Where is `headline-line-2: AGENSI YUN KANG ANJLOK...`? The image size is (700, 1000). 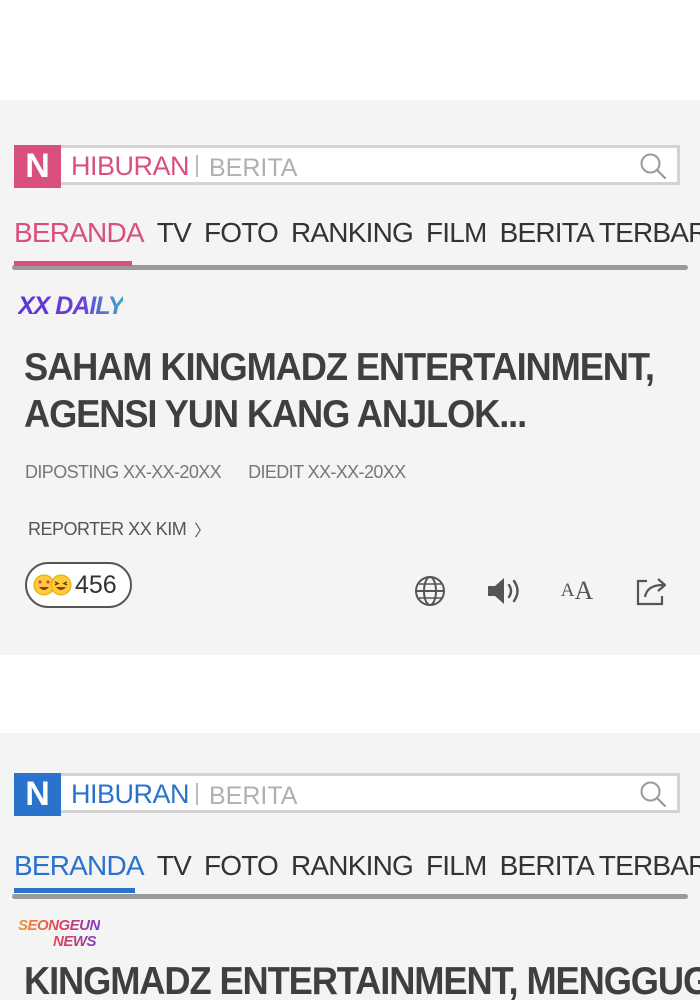 headline-line-2: AGENSI YUN KANG ANJLOK... is located at coordinates (275, 414).